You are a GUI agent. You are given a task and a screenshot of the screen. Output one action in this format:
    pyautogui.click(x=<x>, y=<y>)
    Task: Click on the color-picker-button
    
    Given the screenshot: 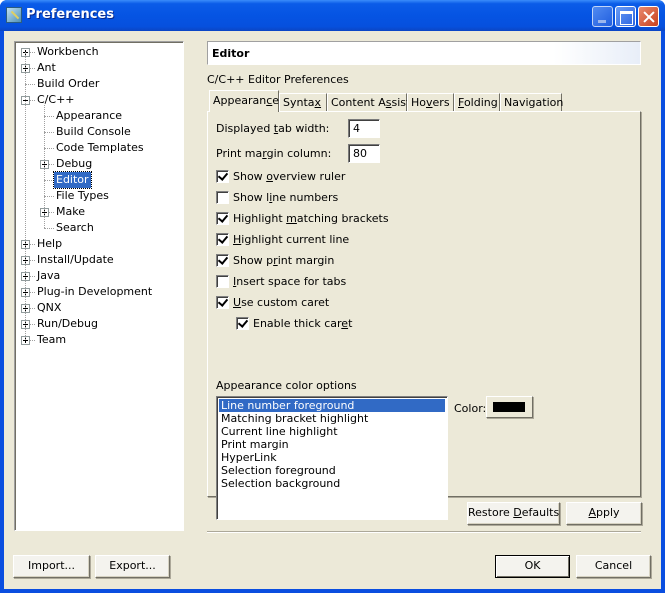 What is the action you would take?
    pyautogui.click(x=509, y=407)
    